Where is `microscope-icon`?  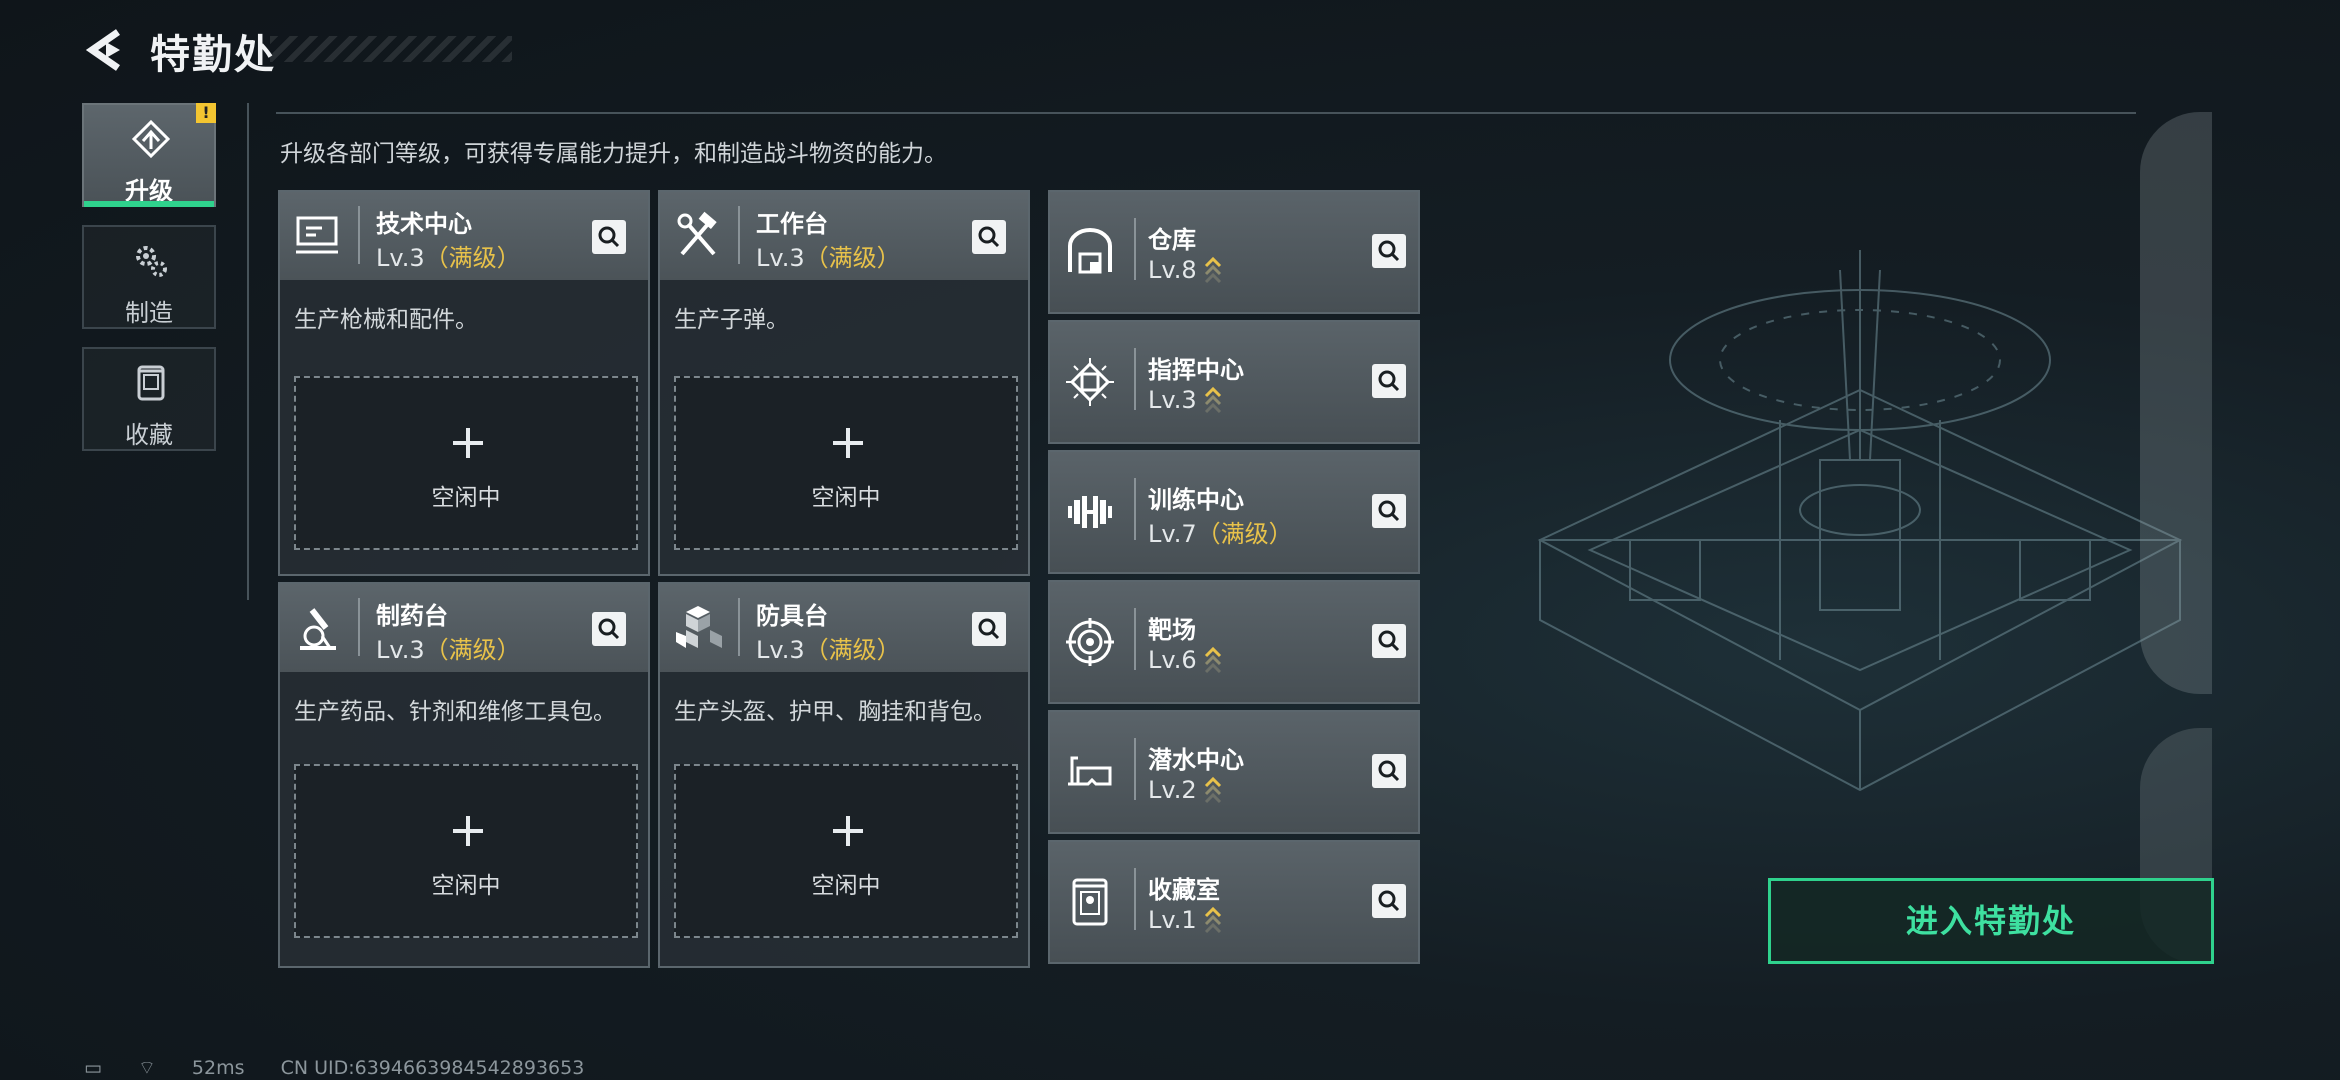 microscope-icon is located at coordinates (318, 629).